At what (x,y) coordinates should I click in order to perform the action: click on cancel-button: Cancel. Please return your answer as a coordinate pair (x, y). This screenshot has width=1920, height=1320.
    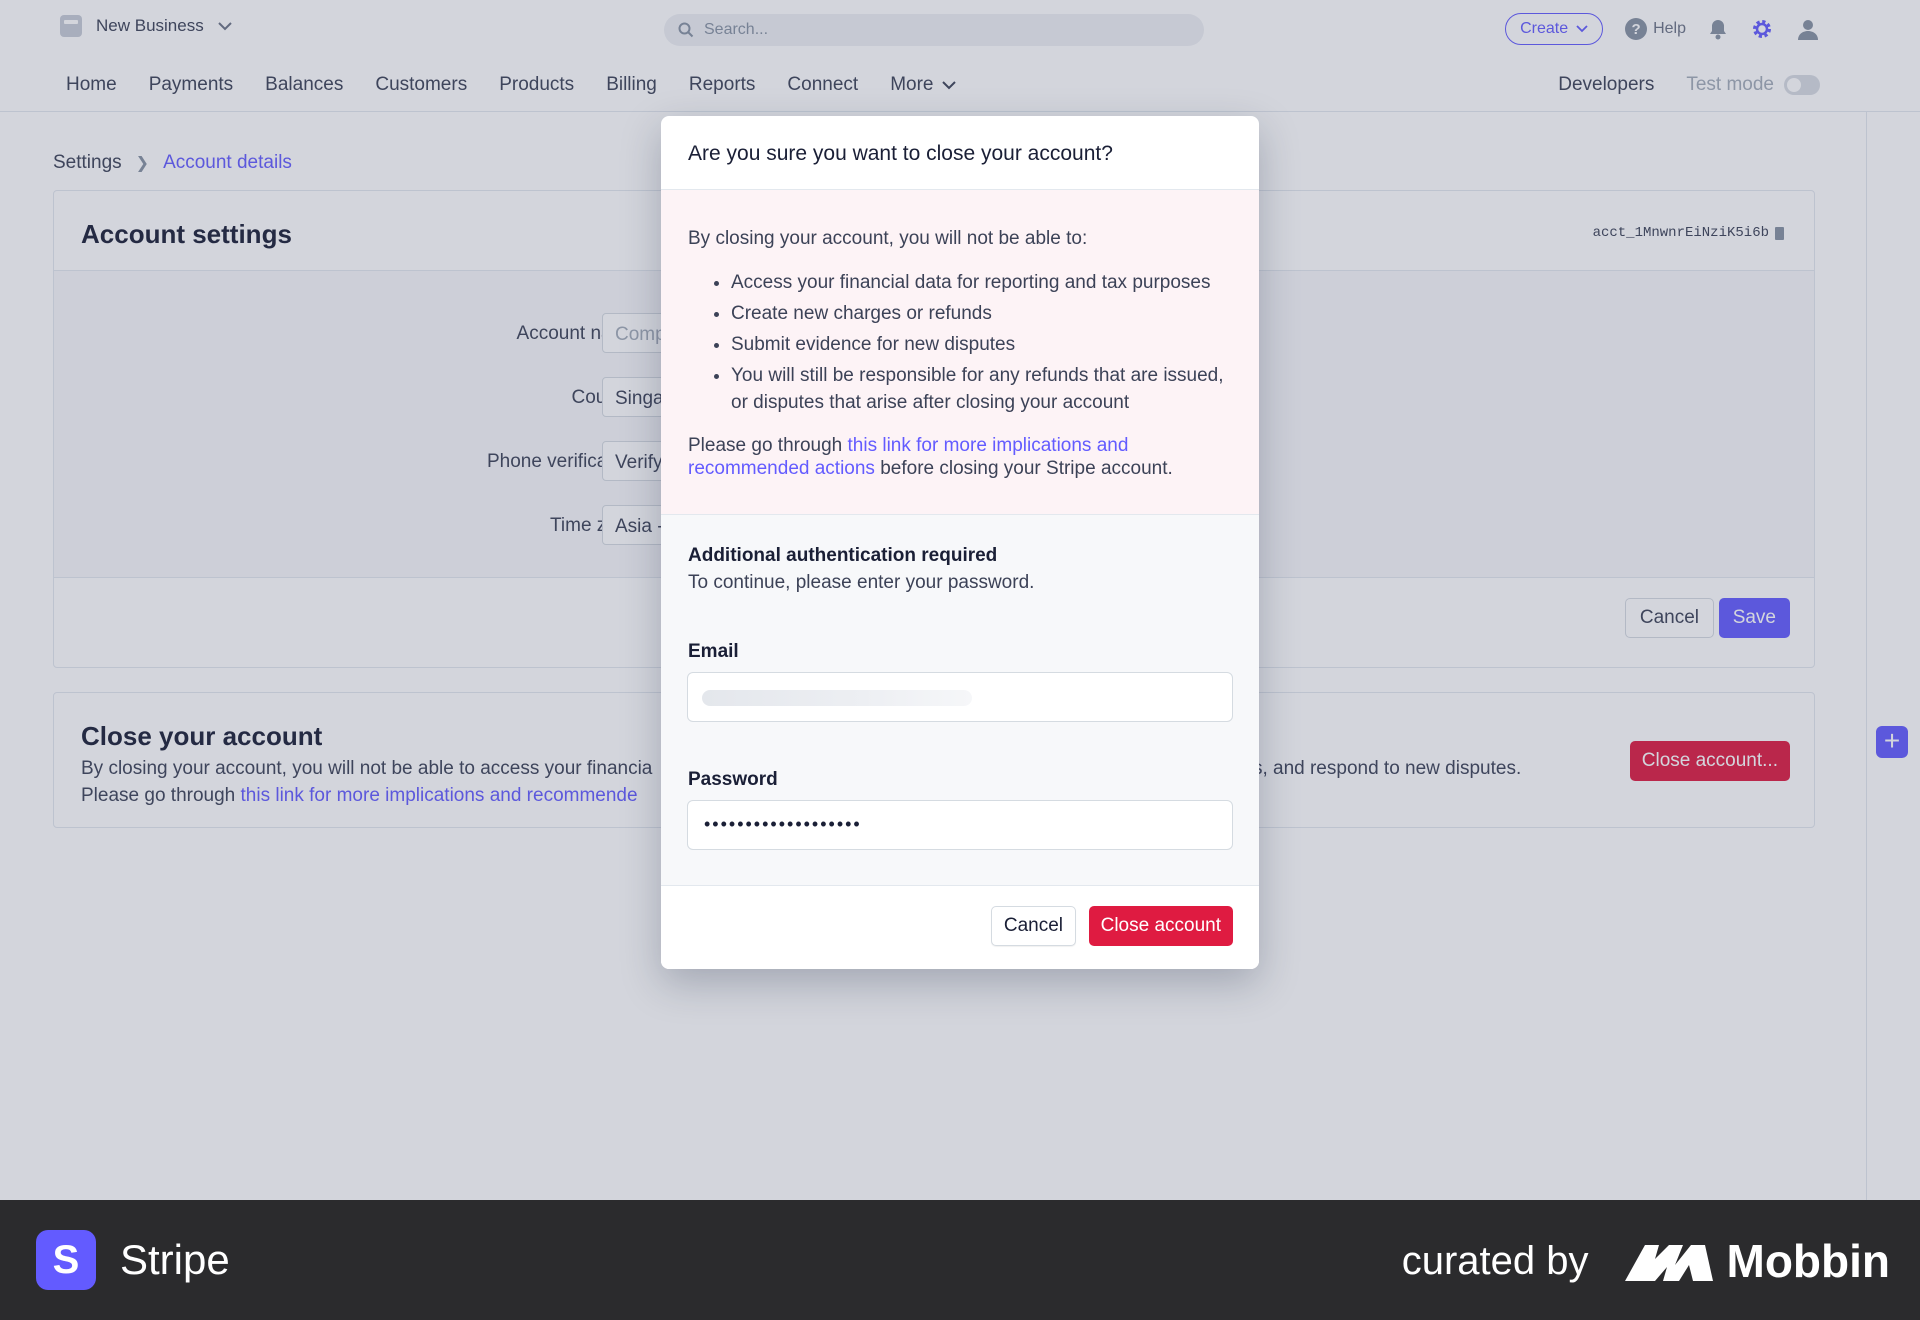
    Looking at the image, I should click on (1033, 926).